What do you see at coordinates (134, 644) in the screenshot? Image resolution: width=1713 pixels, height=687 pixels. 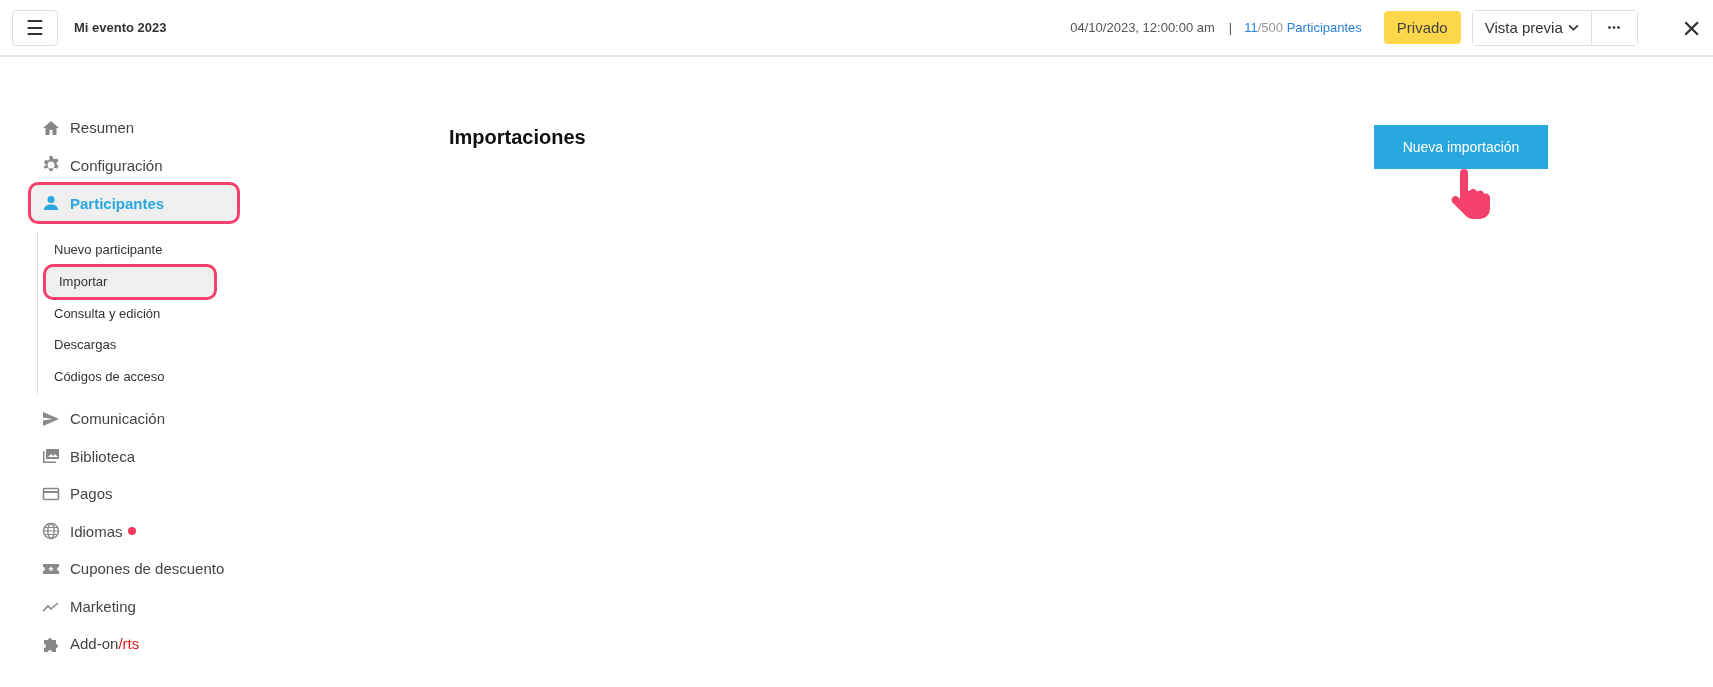 I see `sidebar-item: Add-on/rts` at bounding box center [134, 644].